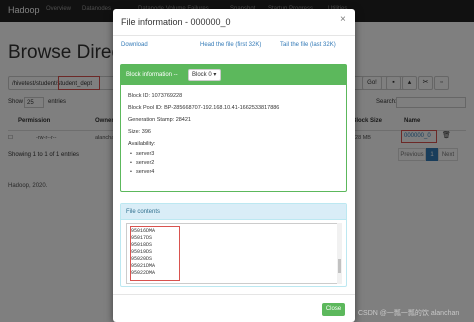 Image resolution: width=474 pixels, height=322 pixels. What do you see at coordinates (176, 22) in the screenshot?
I see `modal-title: File information - 000000_0` at bounding box center [176, 22].